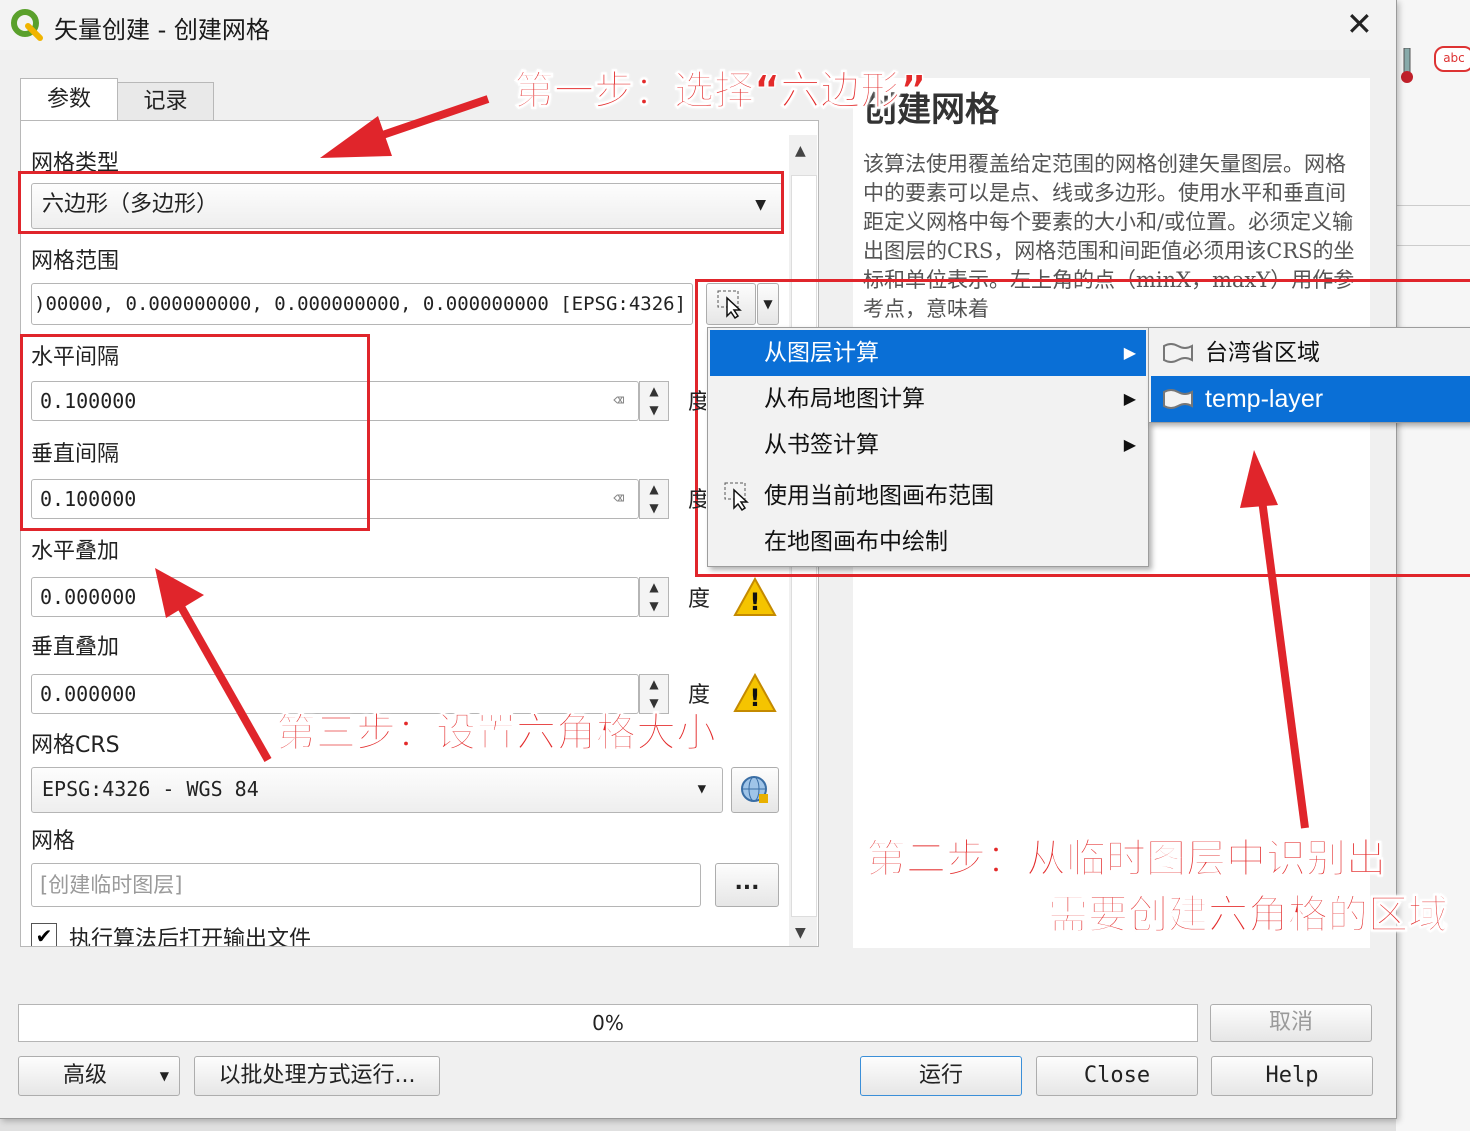 This screenshot has width=1470, height=1131. I want to click on output-input: [创建临时图层], so click(366, 885).